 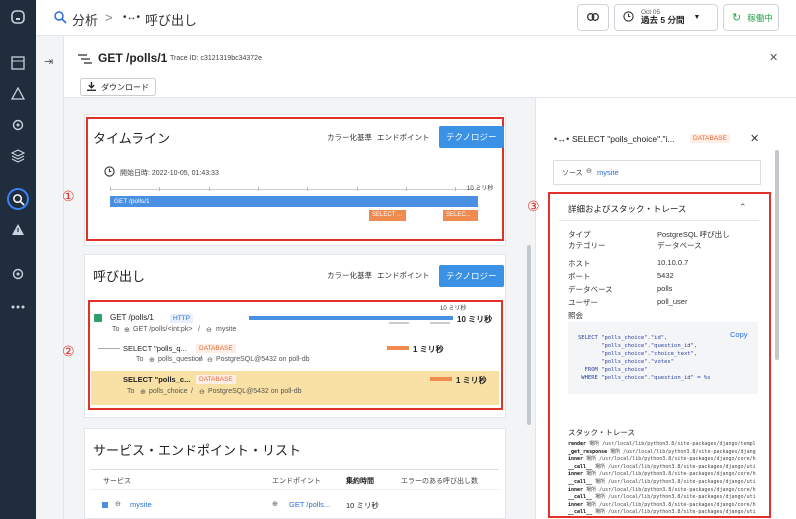 I want to click on col-header-errors: エラーのある呼び出し数, so click(x=439, y=481).